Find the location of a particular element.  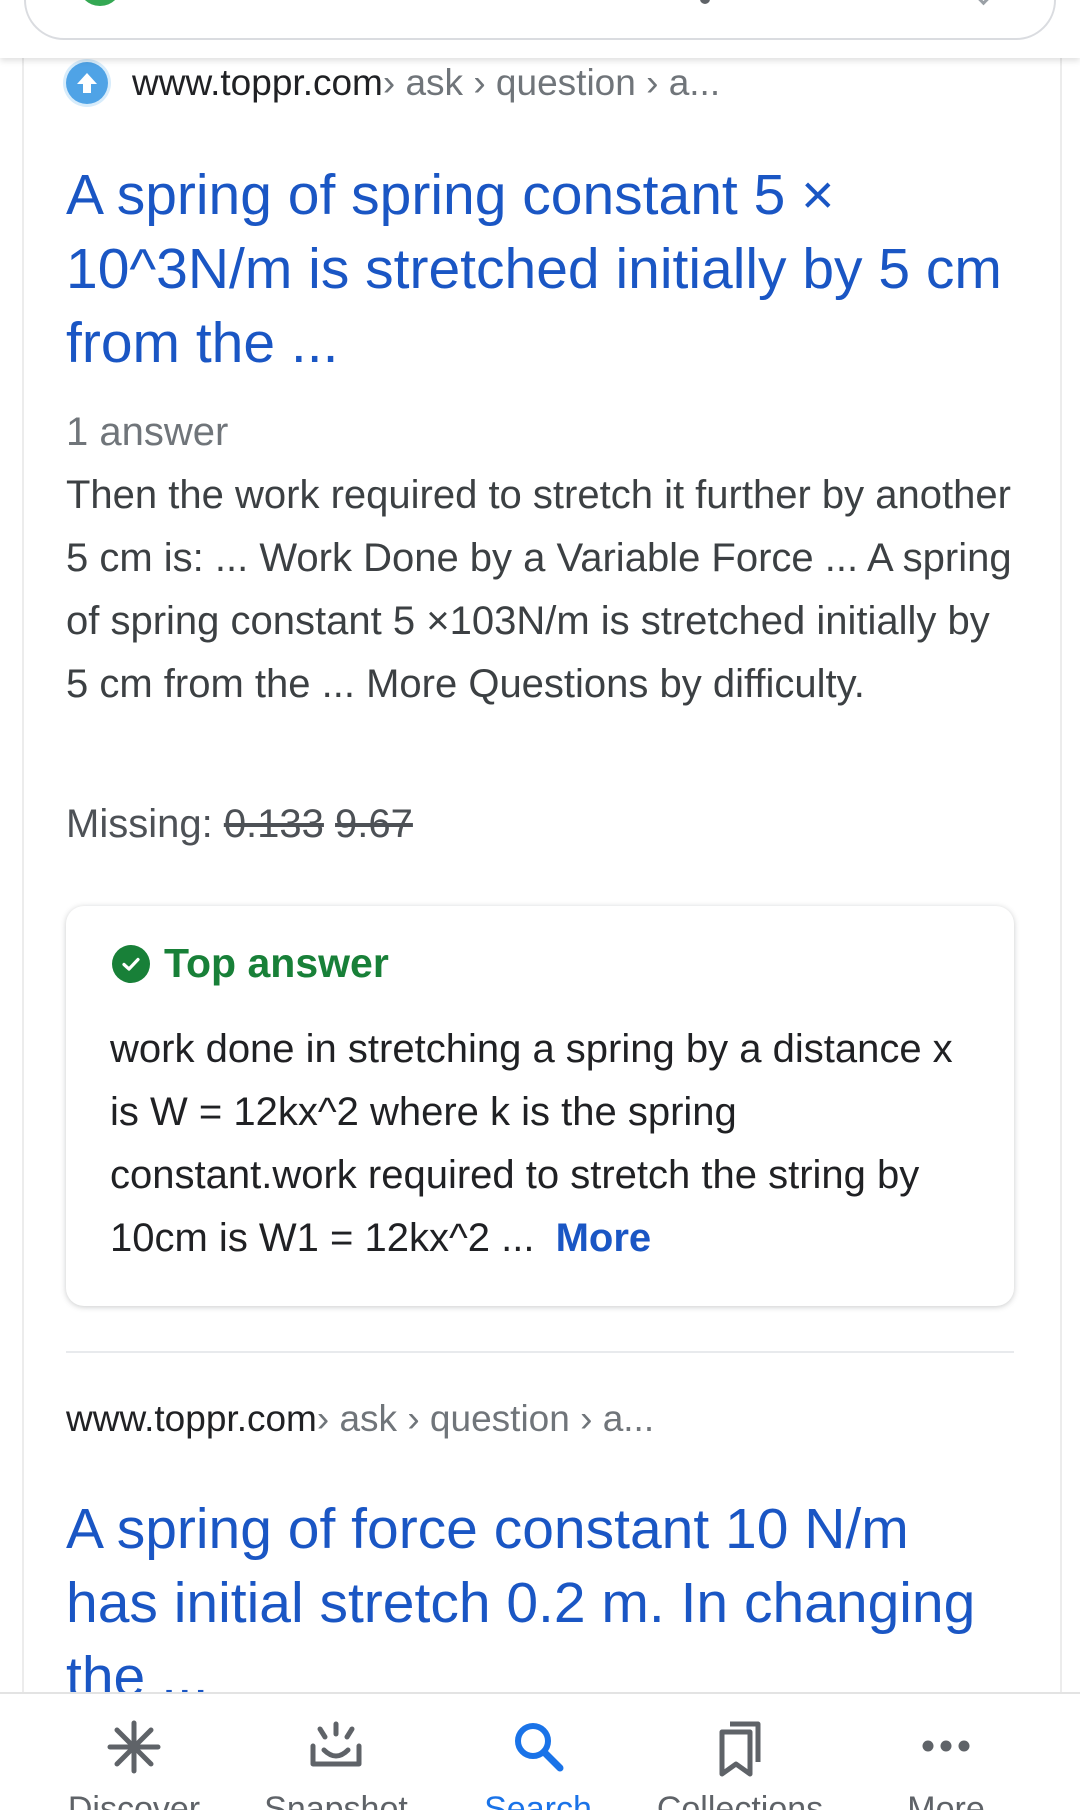

search-icon is located at coordinates (538, 1748).